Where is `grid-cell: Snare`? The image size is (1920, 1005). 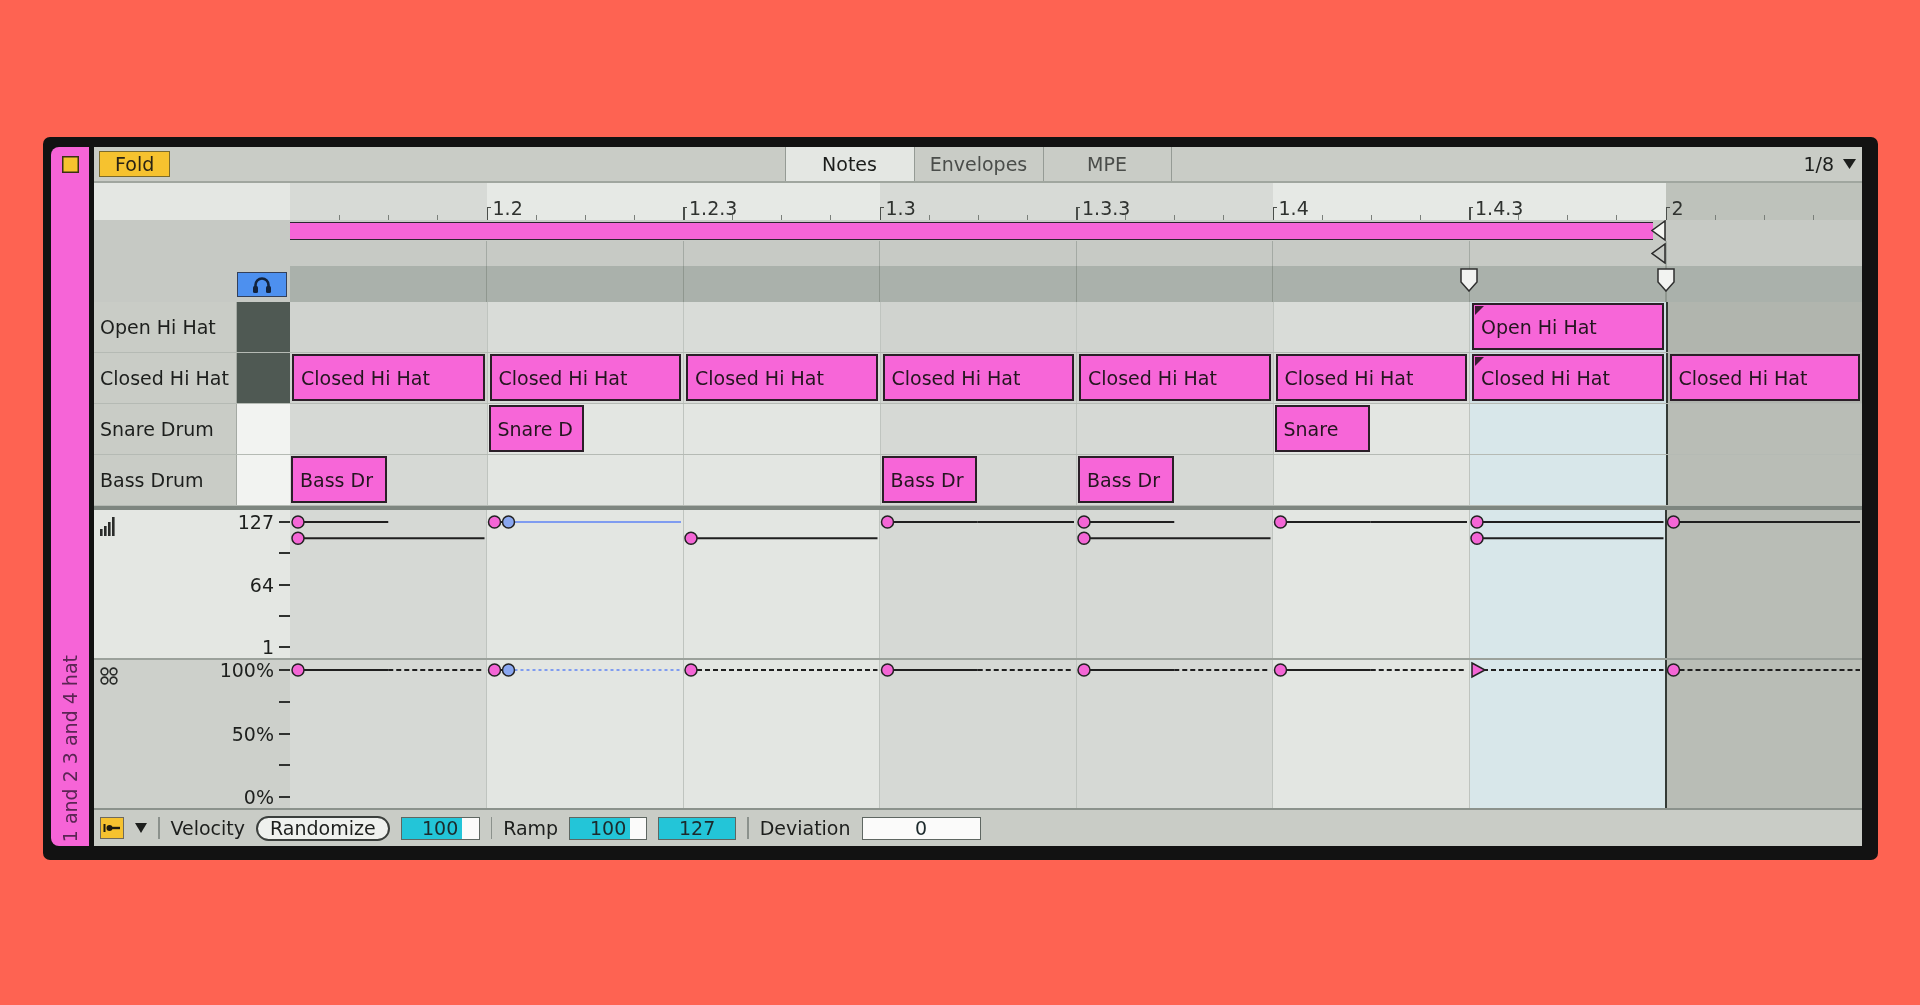
grid-cell: Snare is located at coordinates (1370, 429).